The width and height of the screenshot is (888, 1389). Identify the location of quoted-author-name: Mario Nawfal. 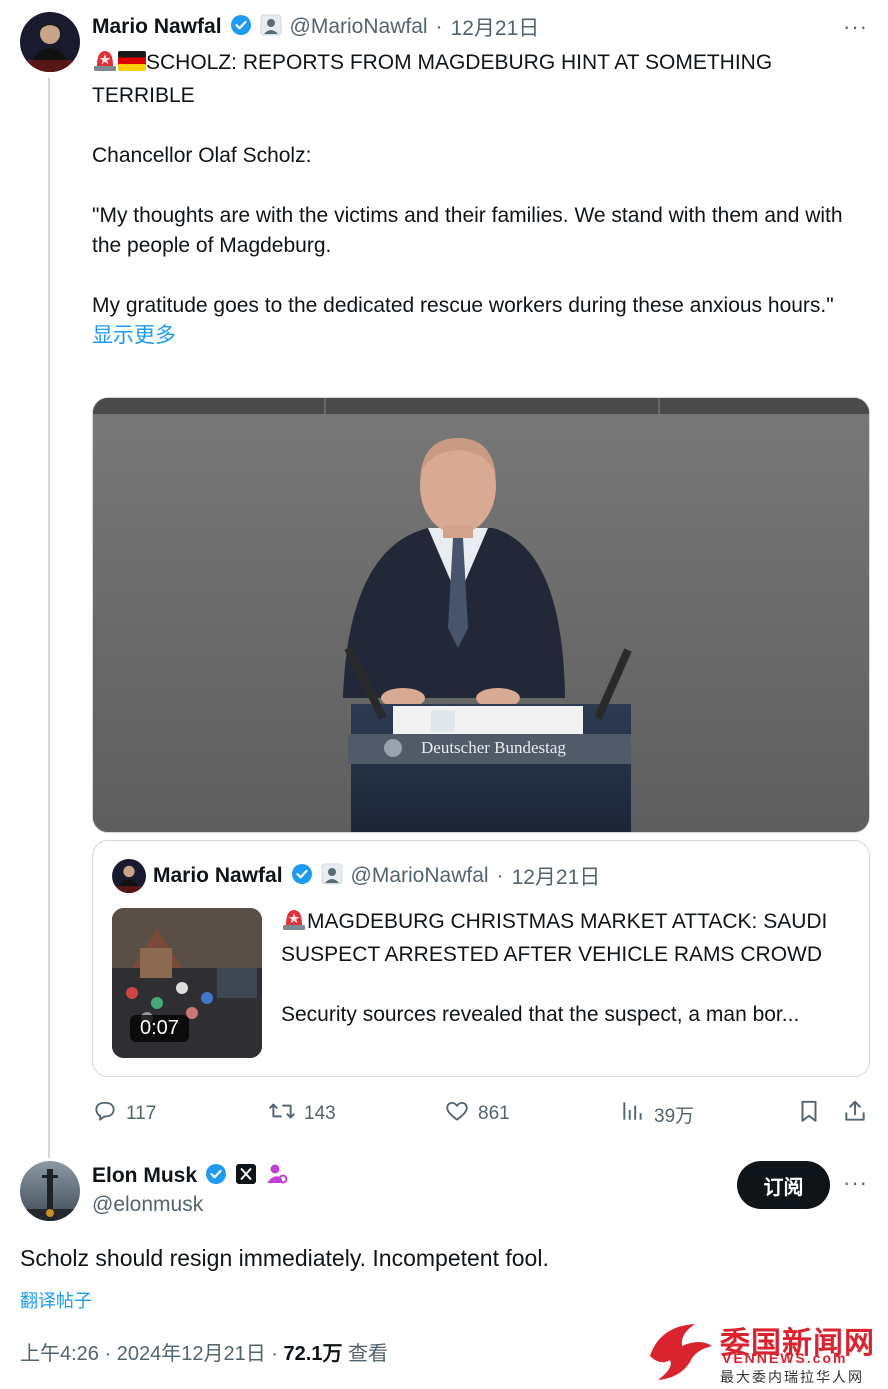
(218, 875).